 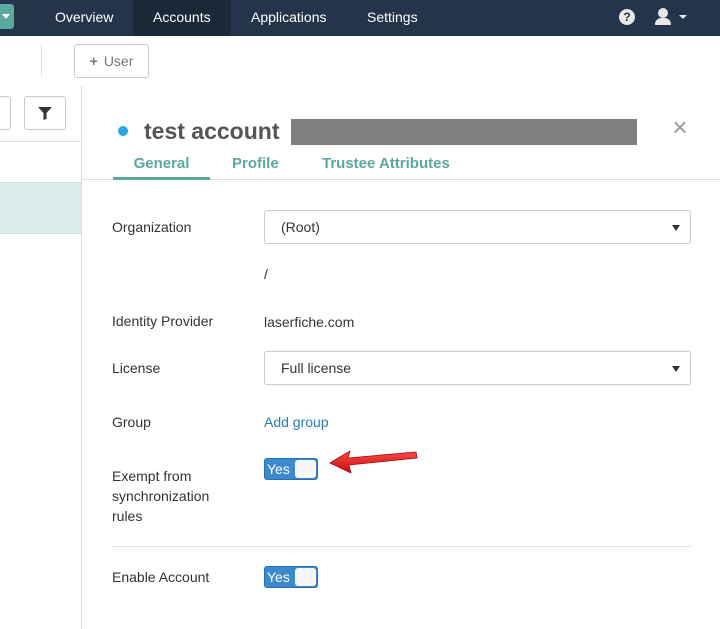 What do you see at coordinates (161, 496) in the screenshot?
I see `exempt-label: Exempt from synchronization rules` at bounding box center [161, 496].